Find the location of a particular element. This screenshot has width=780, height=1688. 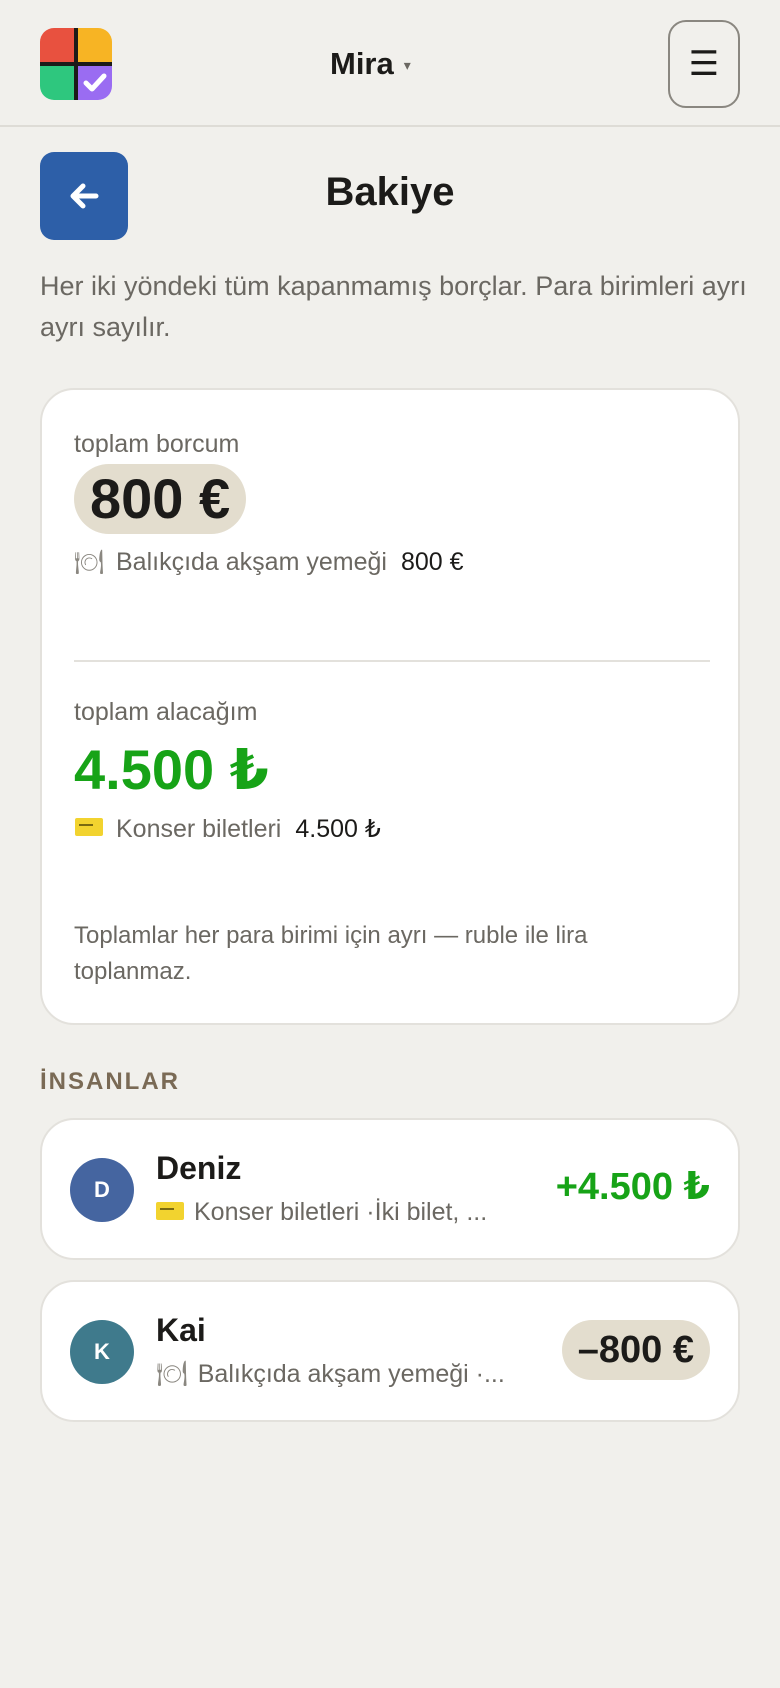

person-name: Kai is located at coordinates (181, 1330).